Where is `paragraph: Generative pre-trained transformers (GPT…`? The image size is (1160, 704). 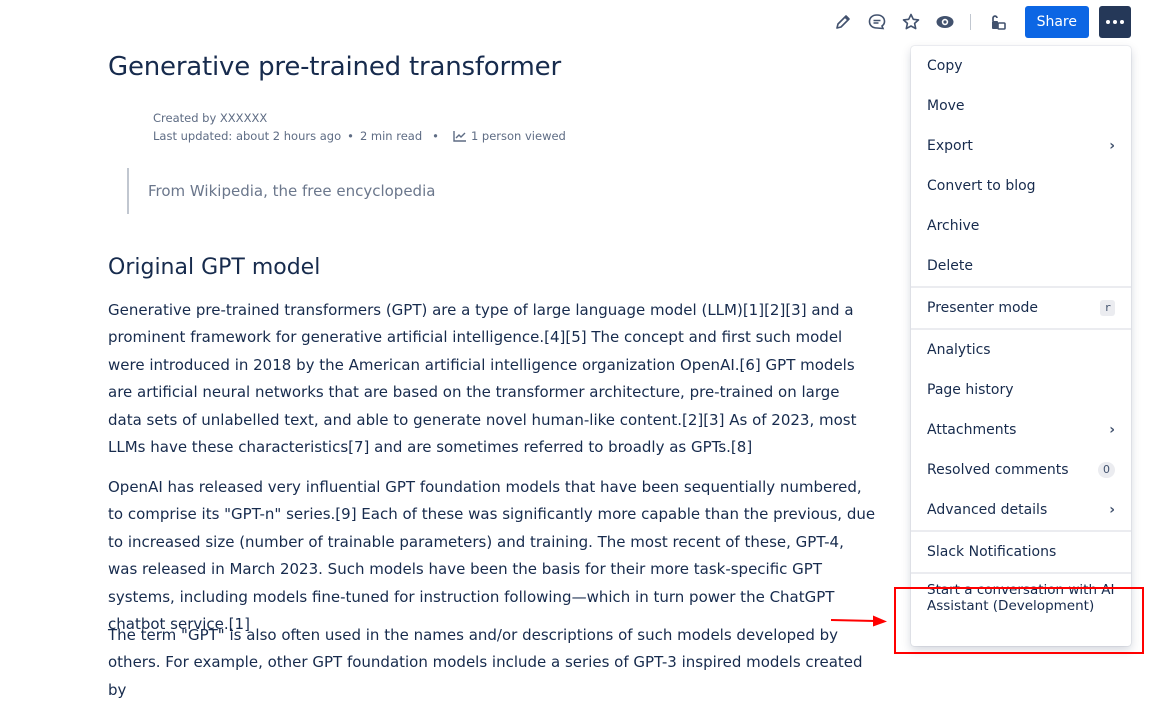 paragraph: Generative pre-trained transformers (GPT… is located at coordinates (482, 379).